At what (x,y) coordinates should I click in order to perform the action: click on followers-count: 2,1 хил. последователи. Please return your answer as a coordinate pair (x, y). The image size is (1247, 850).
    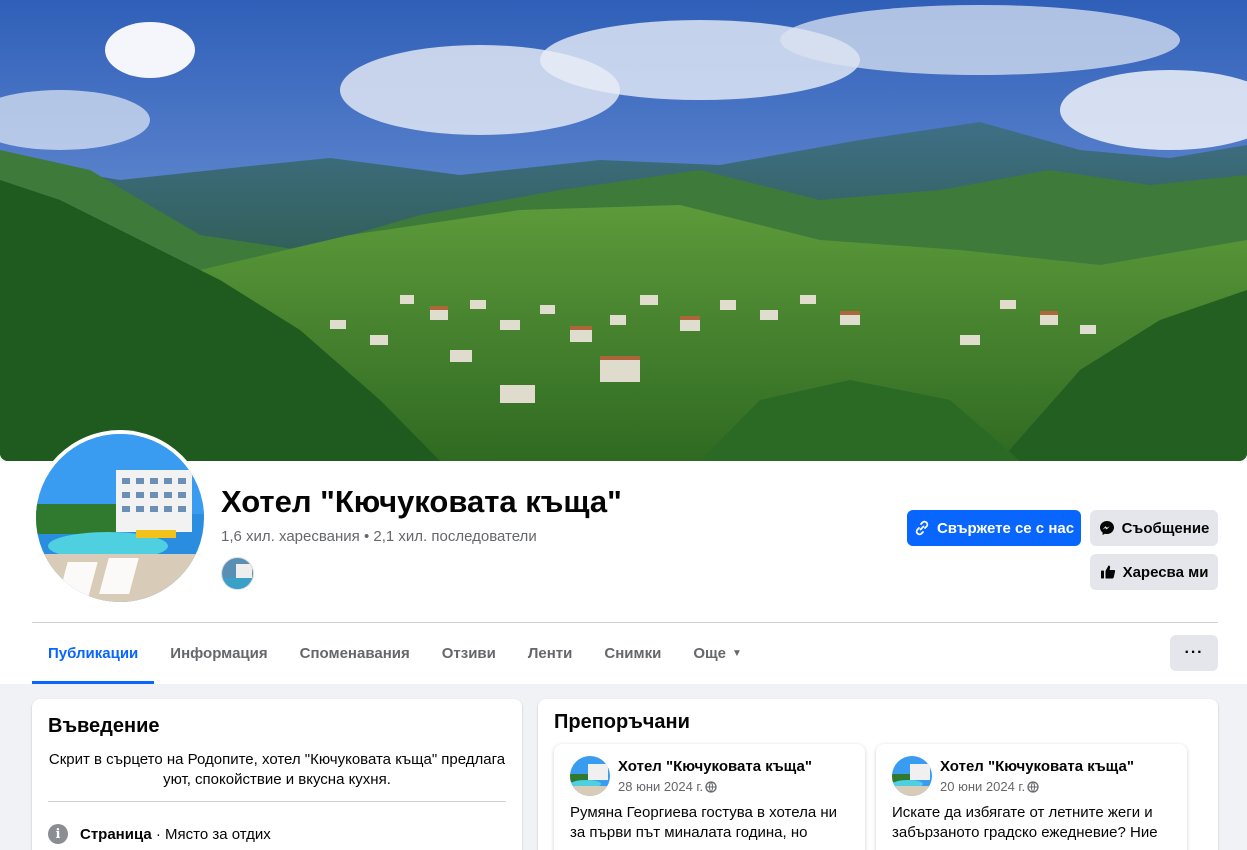
    Looking at the image, I should click on (454, 536).